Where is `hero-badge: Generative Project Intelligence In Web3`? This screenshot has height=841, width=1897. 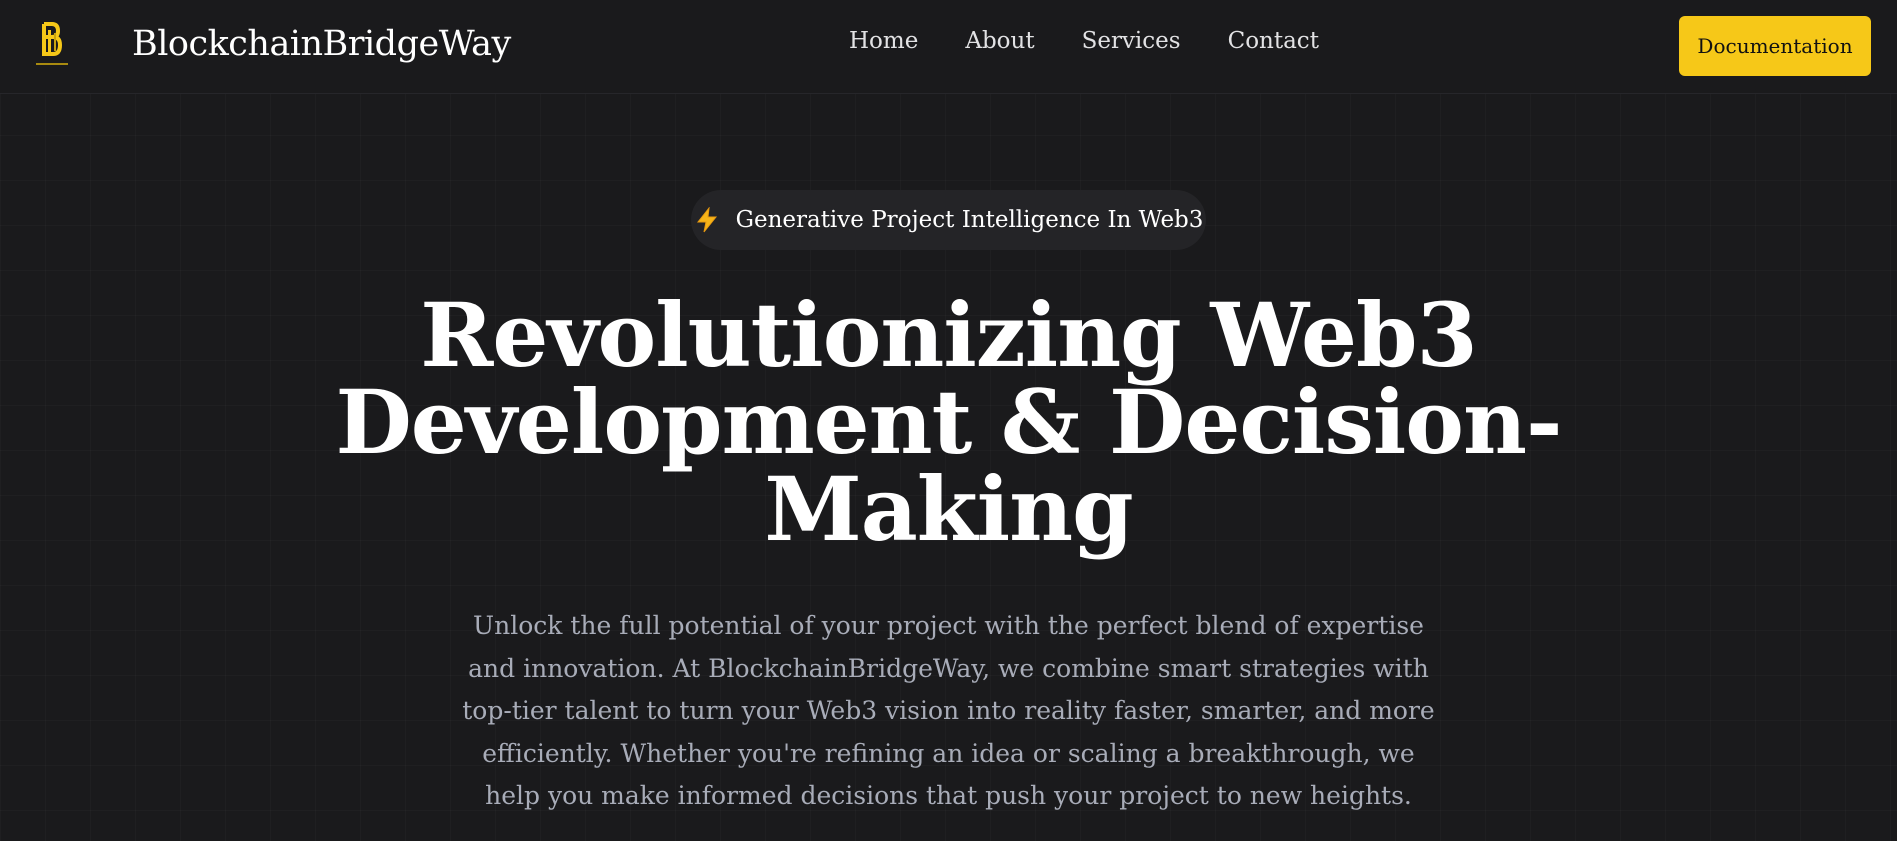
hero-badge: Generative Project Intelligence In Web3 is located at coordinates (948, 220).